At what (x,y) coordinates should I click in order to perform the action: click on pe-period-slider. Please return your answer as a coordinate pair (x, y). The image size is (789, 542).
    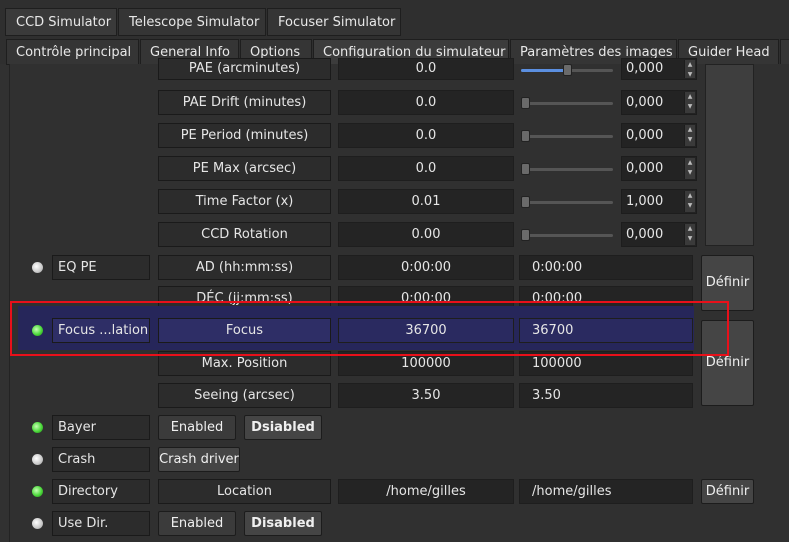
    Looking at the image, I should click on (567, 136).